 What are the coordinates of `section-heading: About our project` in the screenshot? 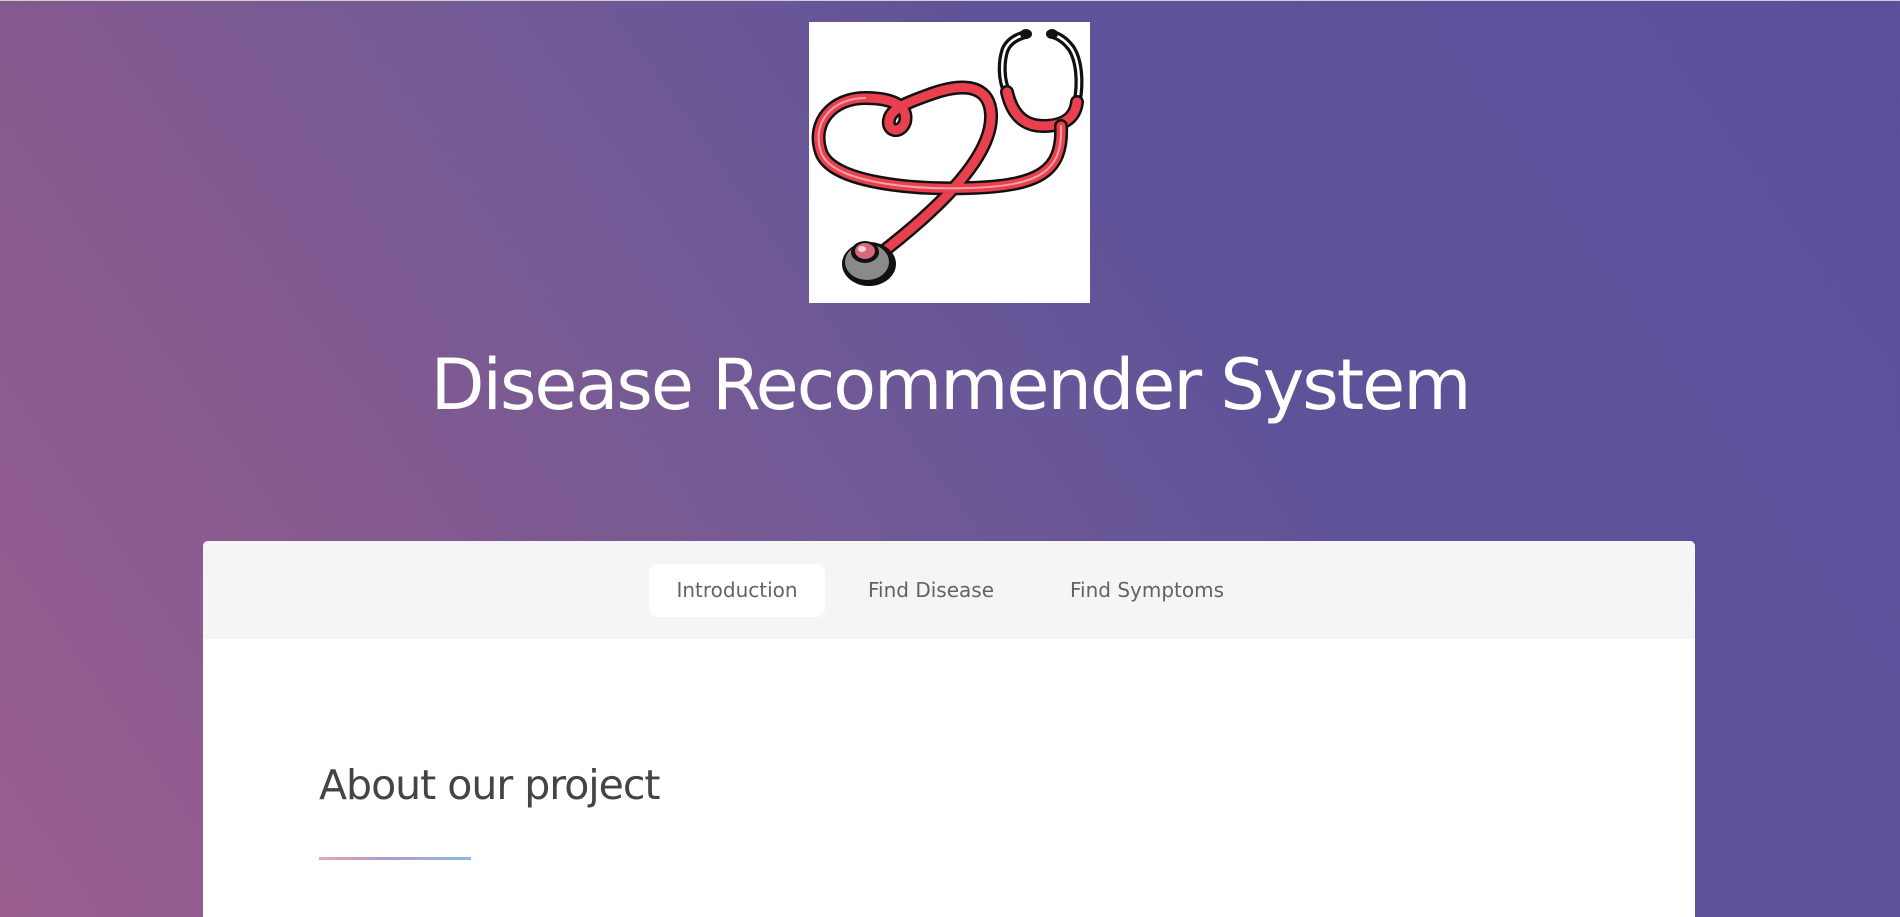 It's located at (490, 785).